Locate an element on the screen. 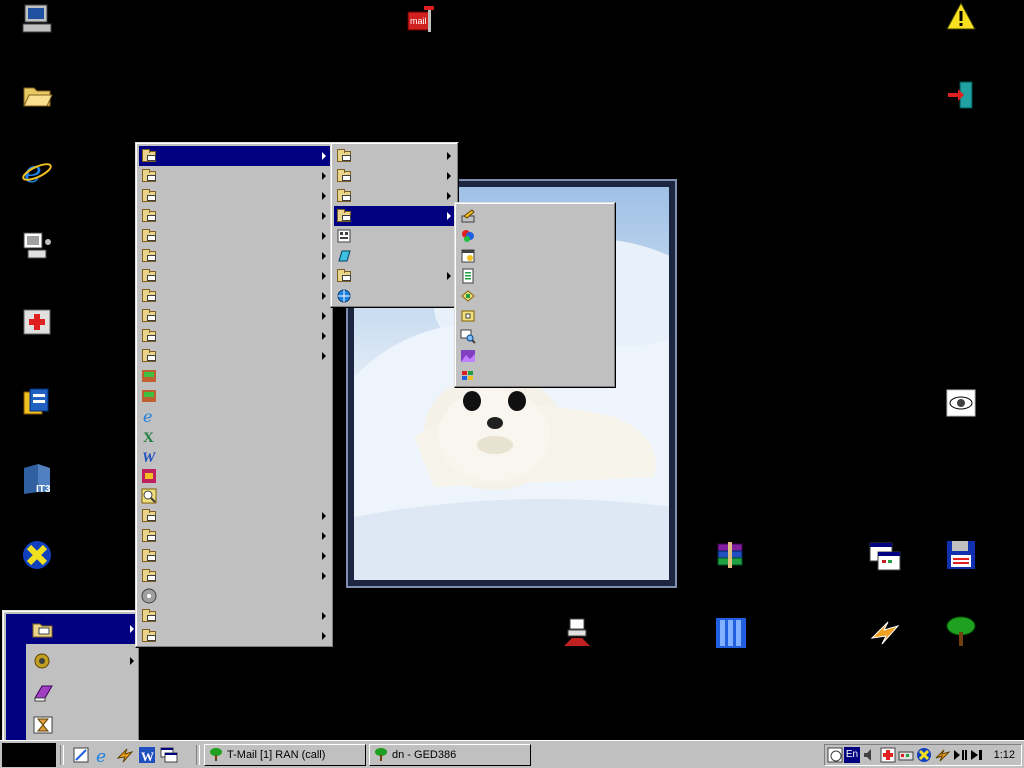  programs-item-app: W is located at coordinates (234, 456).